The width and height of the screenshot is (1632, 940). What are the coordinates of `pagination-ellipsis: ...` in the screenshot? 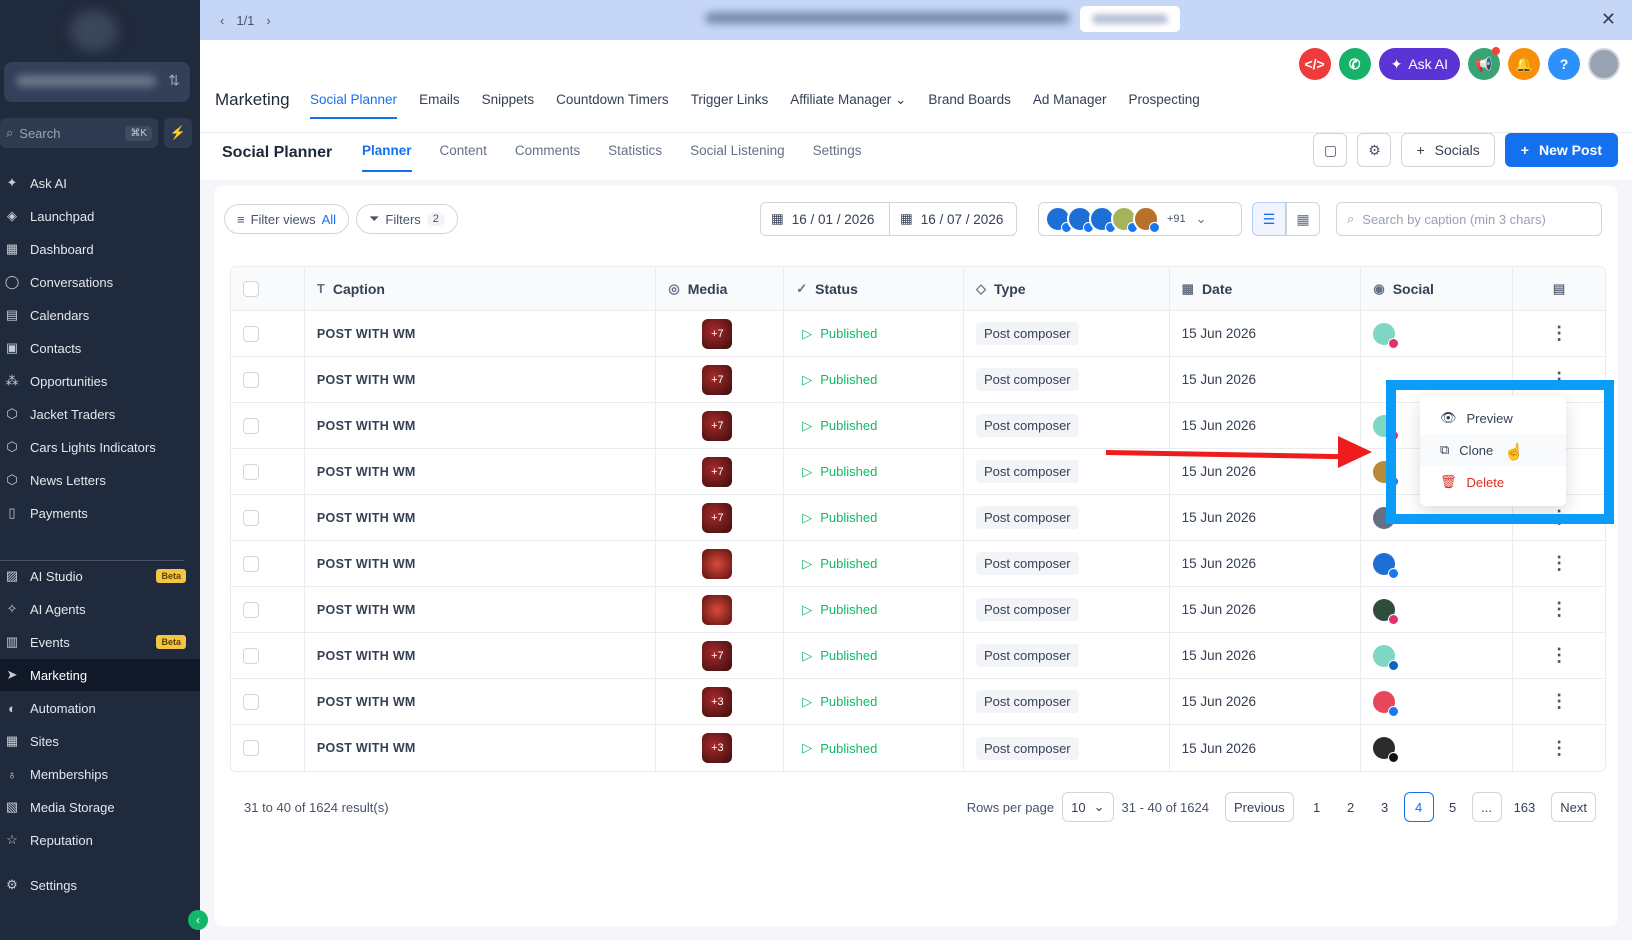 It's located at (1486, 807).